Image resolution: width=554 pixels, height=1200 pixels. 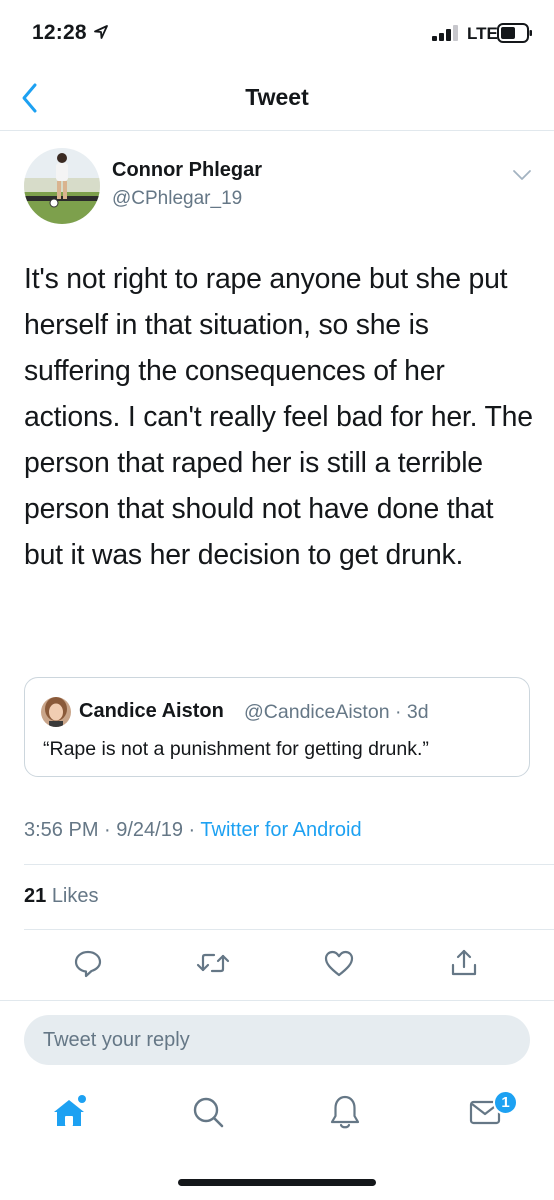 What do you see at coordinates (277, 1182) in the screenshot?
I see `home-indicator` at bounding box center [277, 1182].